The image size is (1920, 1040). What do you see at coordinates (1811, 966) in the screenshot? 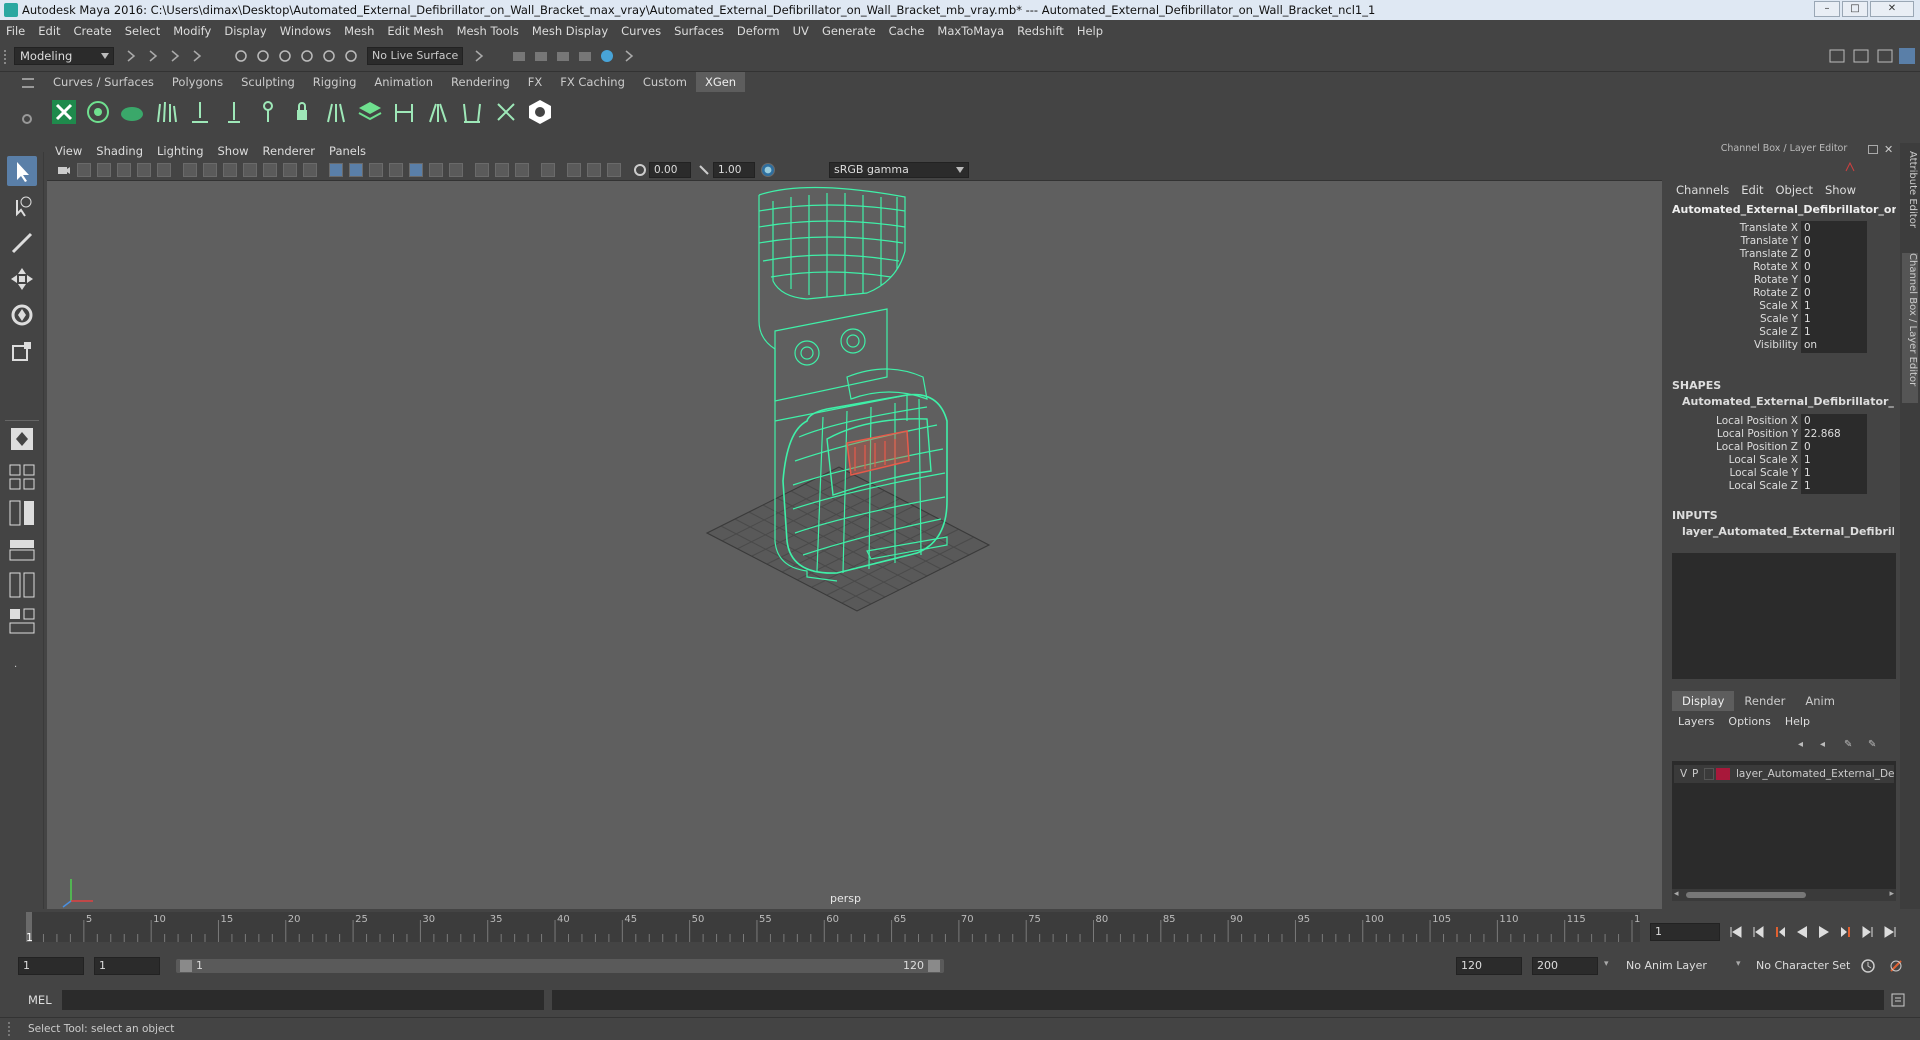
I see `character-set-select: No Character Set` at bounding box center [1811, 966].